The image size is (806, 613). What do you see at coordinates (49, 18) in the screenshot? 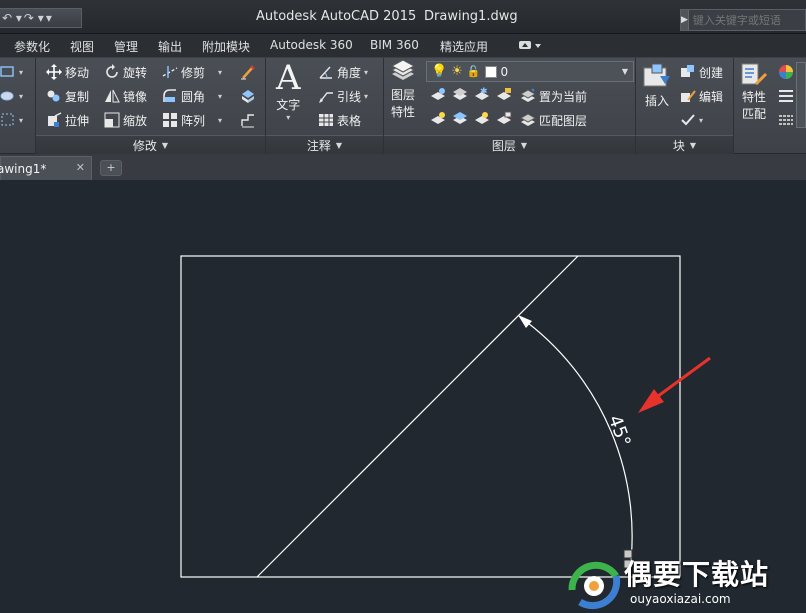
I see `customize-qat-button: ▾` at bounding box center [49, 18].